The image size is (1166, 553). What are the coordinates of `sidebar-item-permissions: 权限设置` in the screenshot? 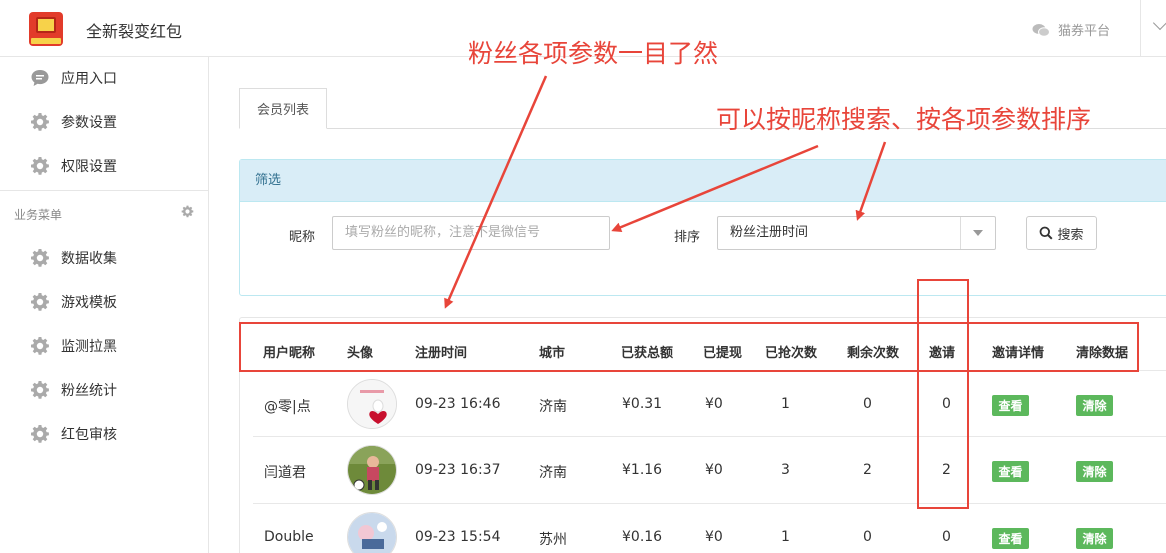 It's located at (73, 166).